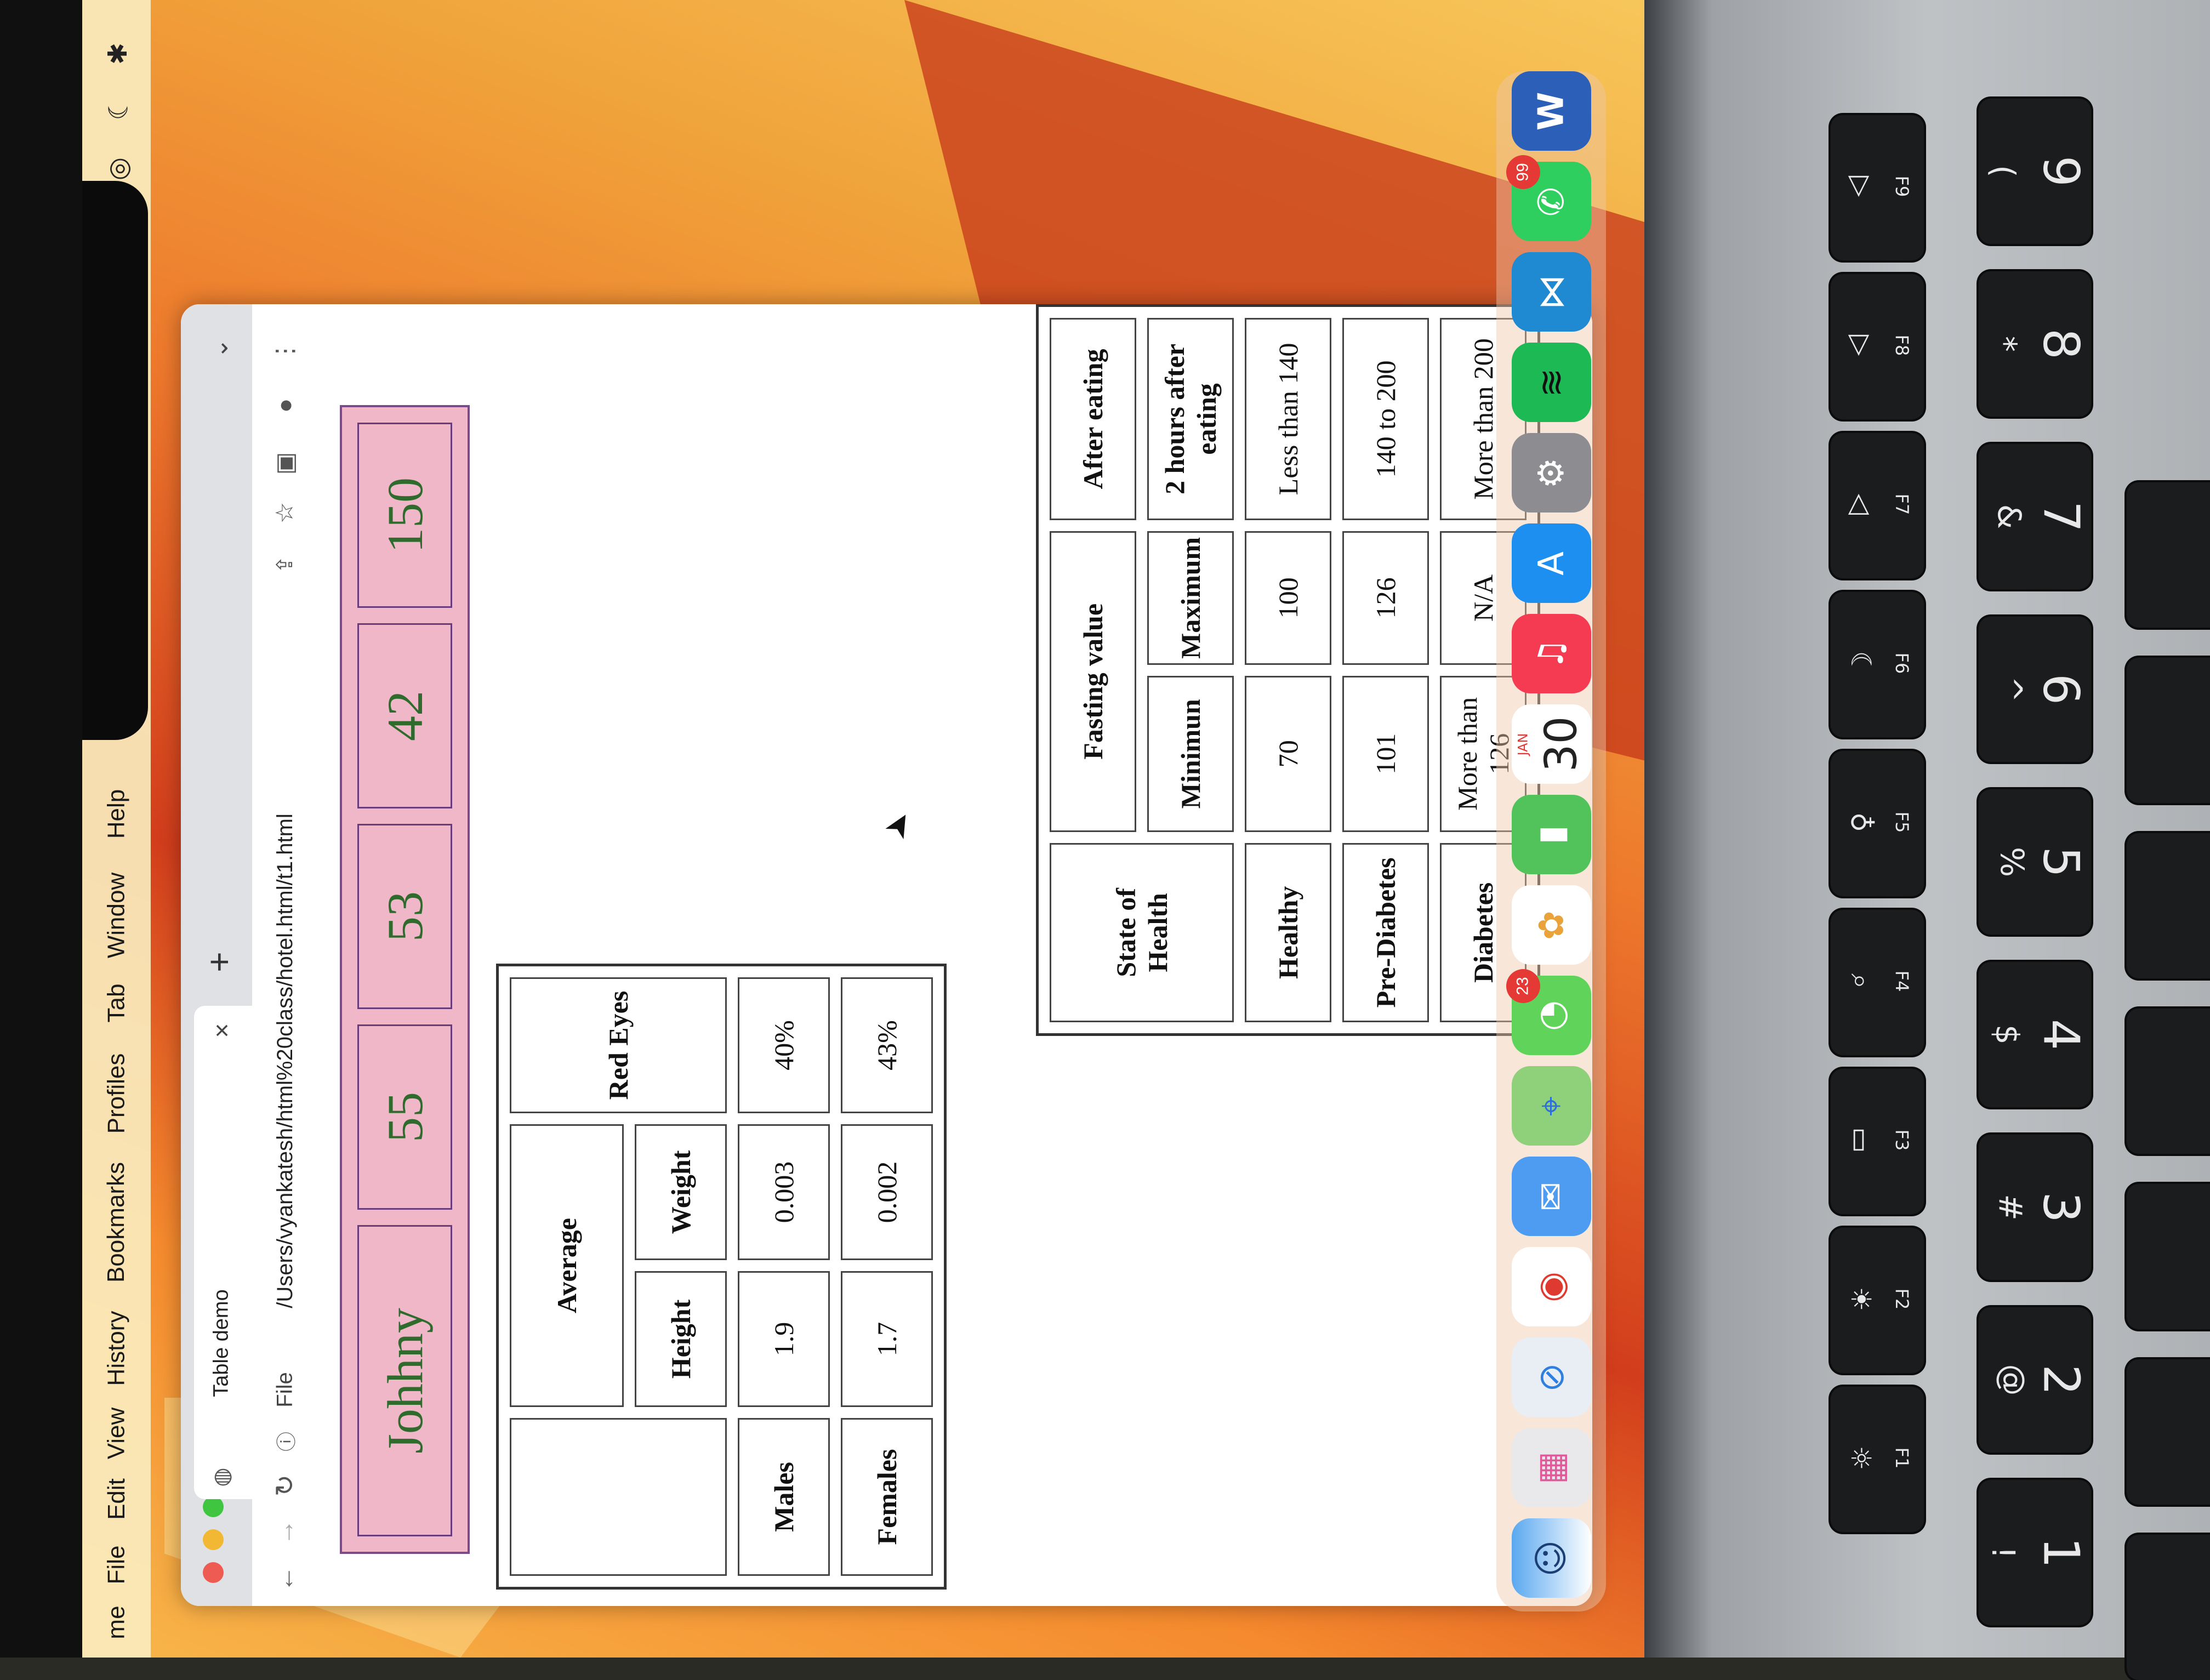 Image resolution: width=2210 pixels, height=1680 pixels. What do you see at coordinates (1288, 753) in the screenshot?
I see `table3-cell: 70` at bounding box center [1288, 753].